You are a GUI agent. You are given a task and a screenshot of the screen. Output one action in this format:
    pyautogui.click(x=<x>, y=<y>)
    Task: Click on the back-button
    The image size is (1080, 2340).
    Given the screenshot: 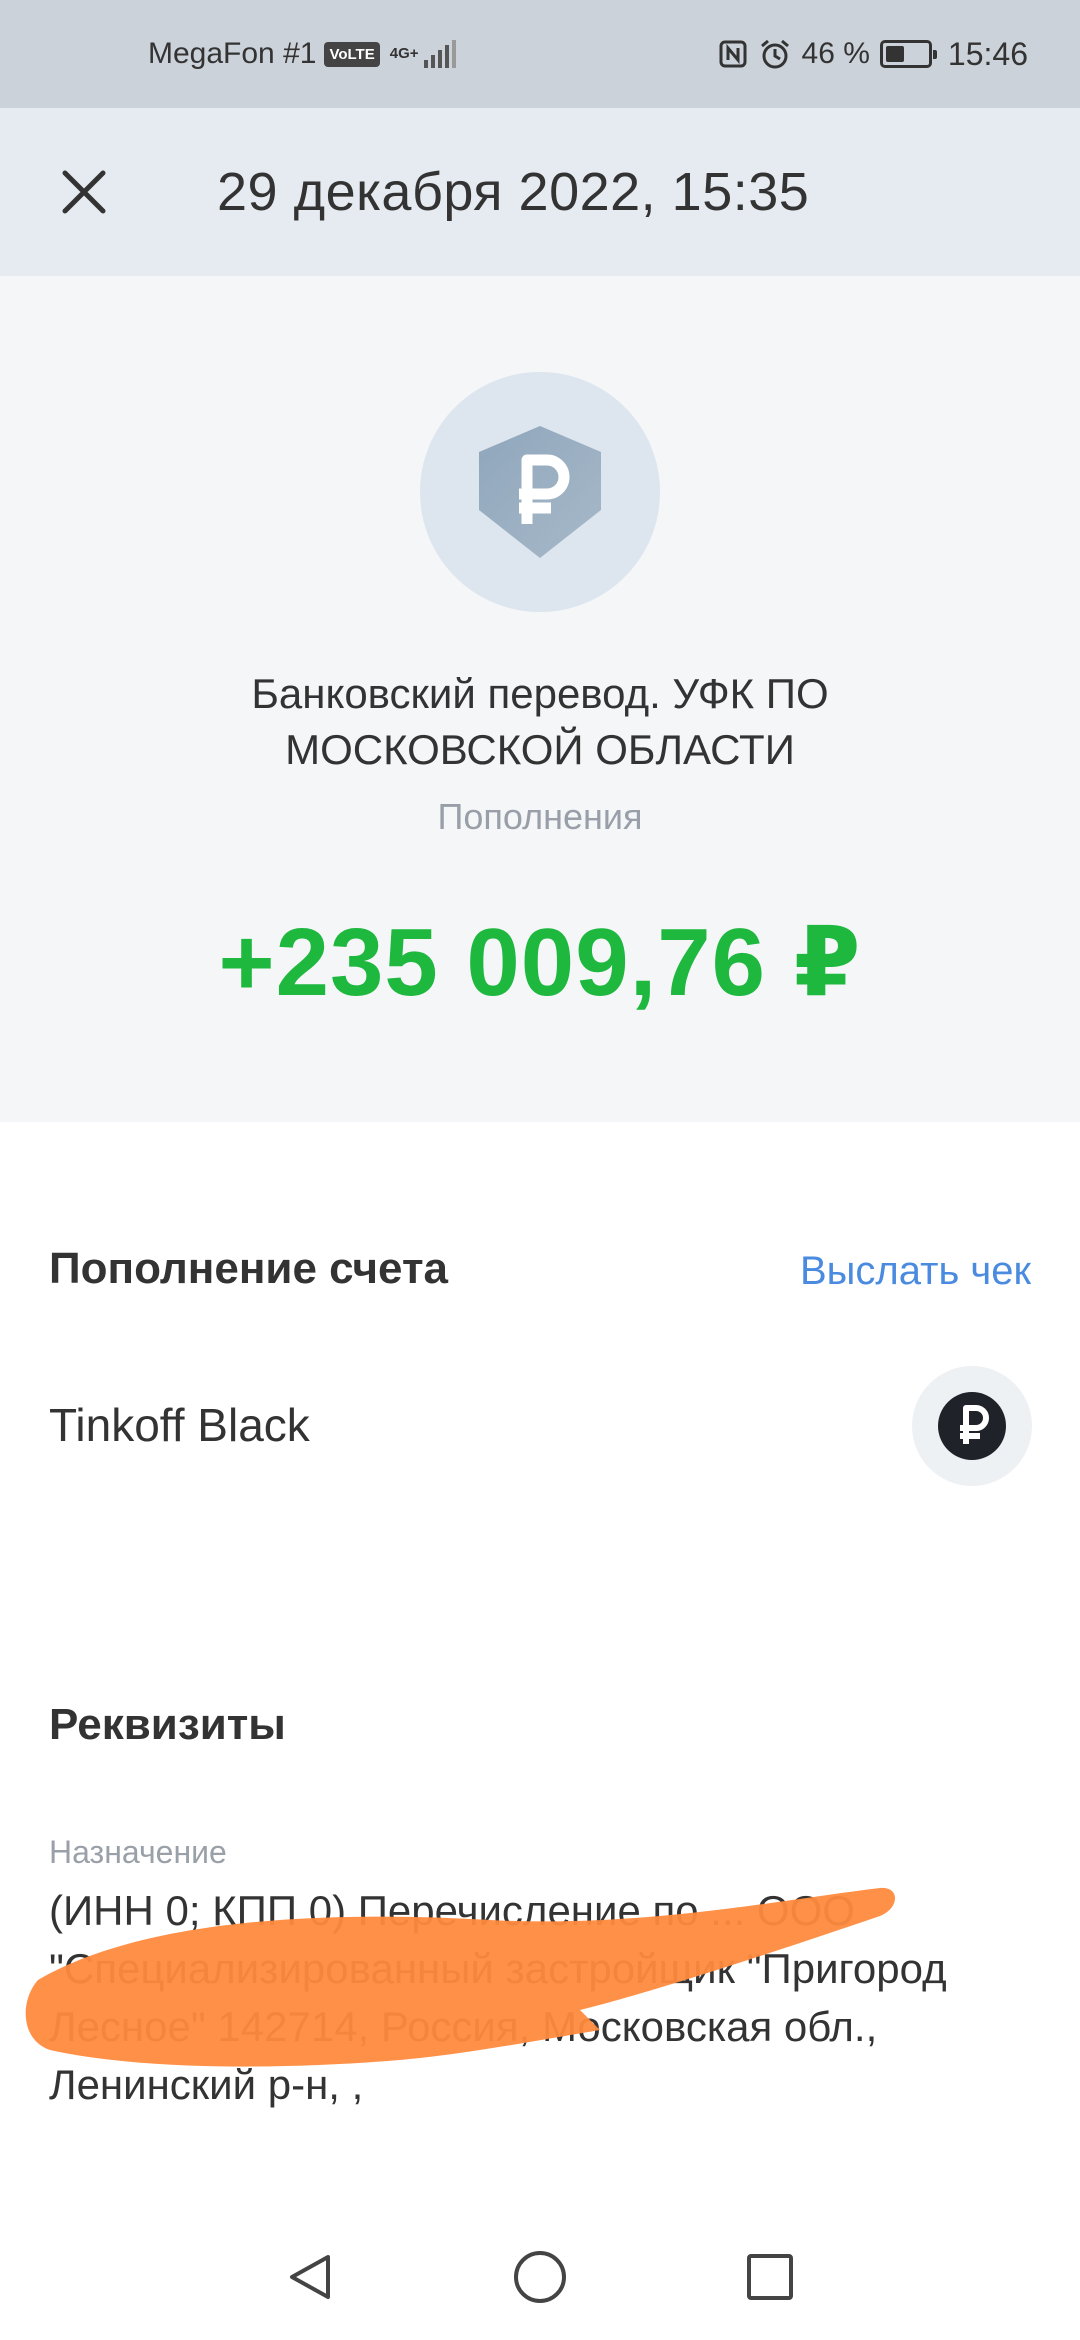 What is the action you would take?
    pyautogui.click(x=310, y=2277)
    